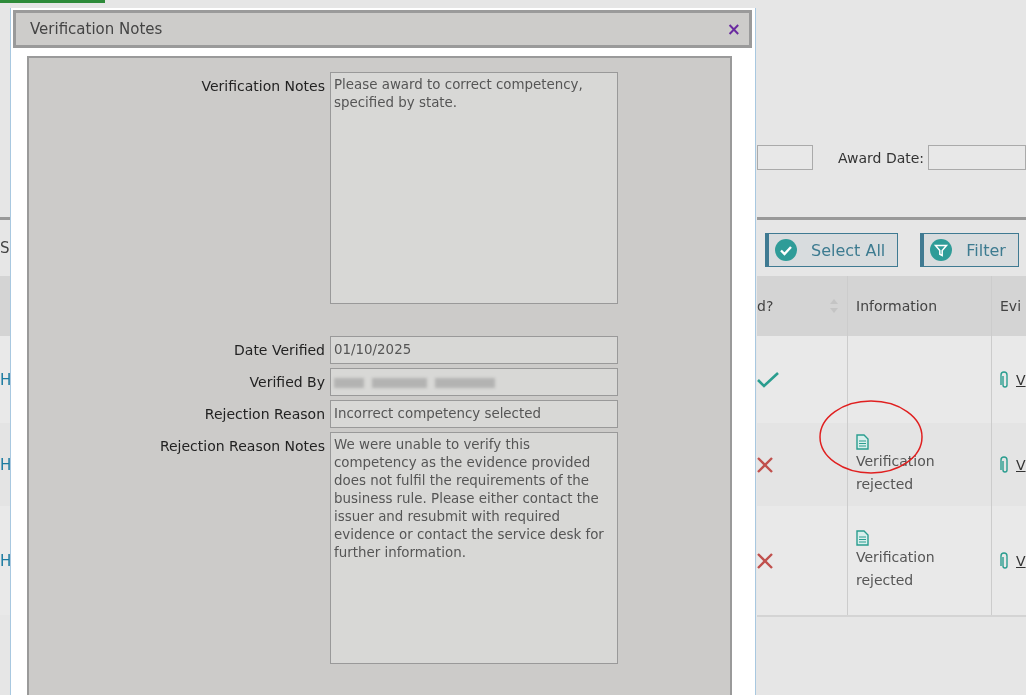 This screenshot has width=1026, height=695. I want to click on check-circle-icon, so click(786, 250).